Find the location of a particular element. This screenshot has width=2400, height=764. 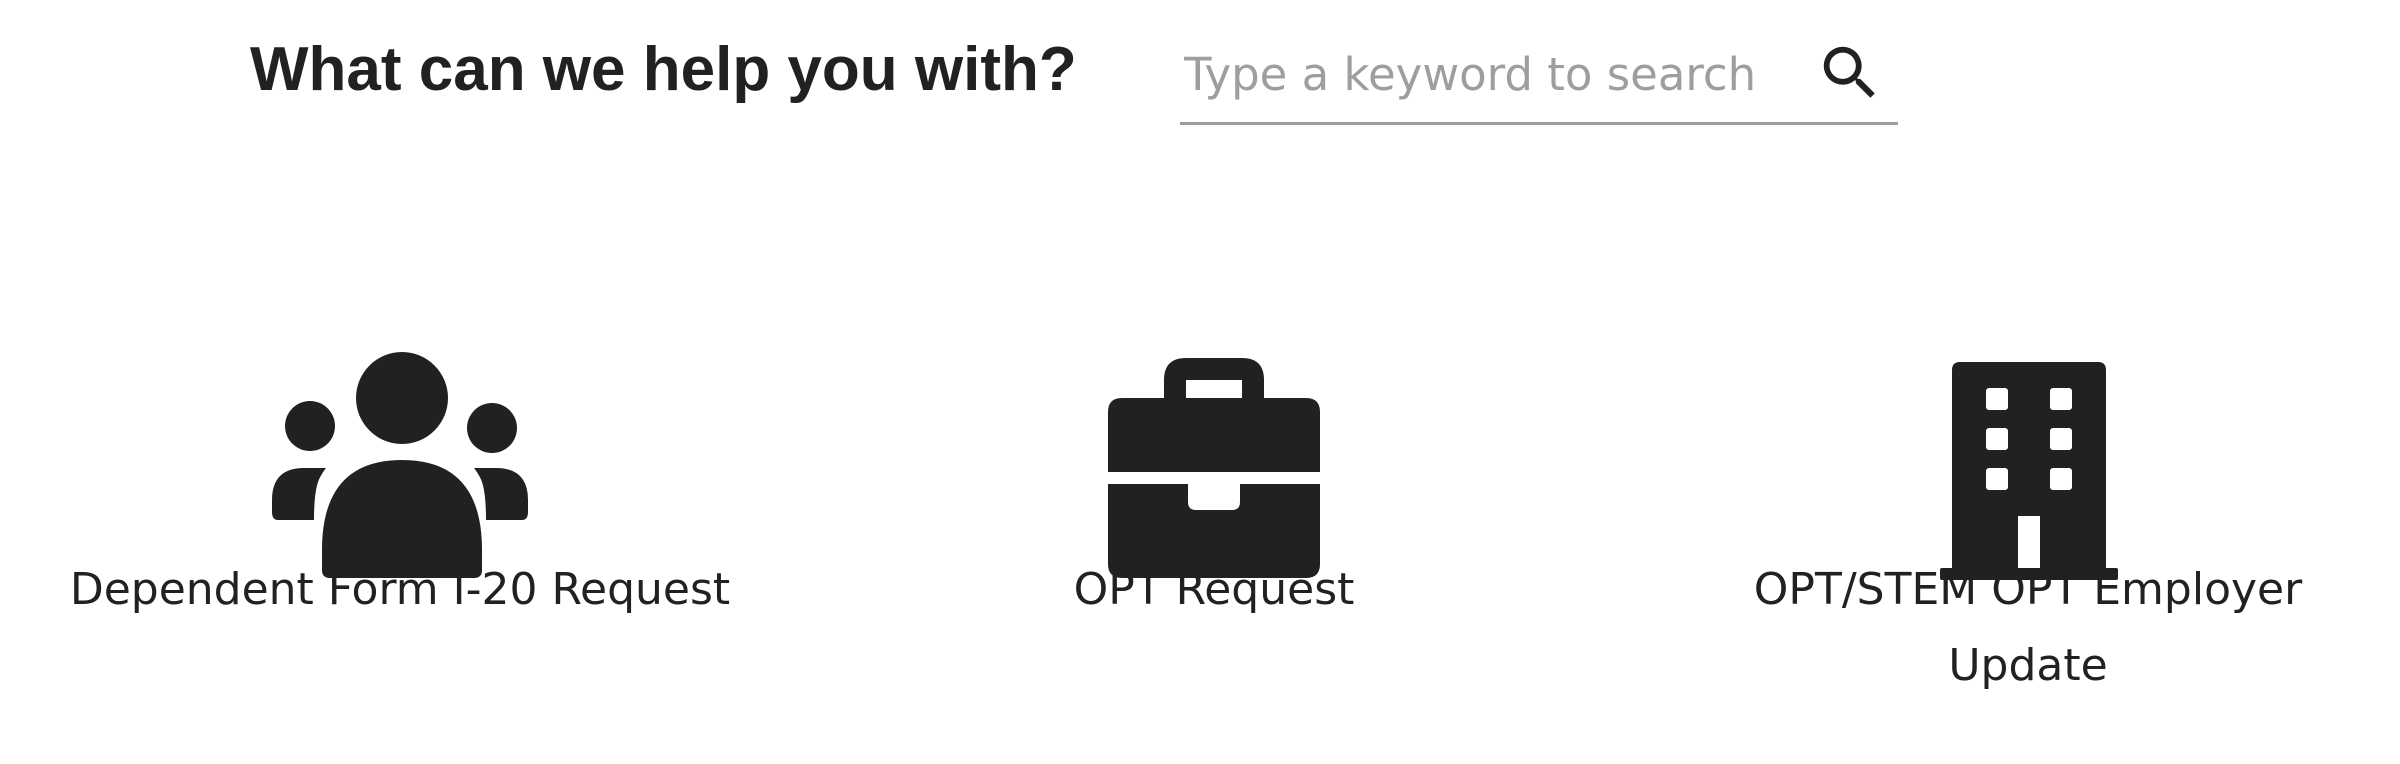

service-label: OPT/STEM OPT Employer Update is located at coordinates (2028, 627).